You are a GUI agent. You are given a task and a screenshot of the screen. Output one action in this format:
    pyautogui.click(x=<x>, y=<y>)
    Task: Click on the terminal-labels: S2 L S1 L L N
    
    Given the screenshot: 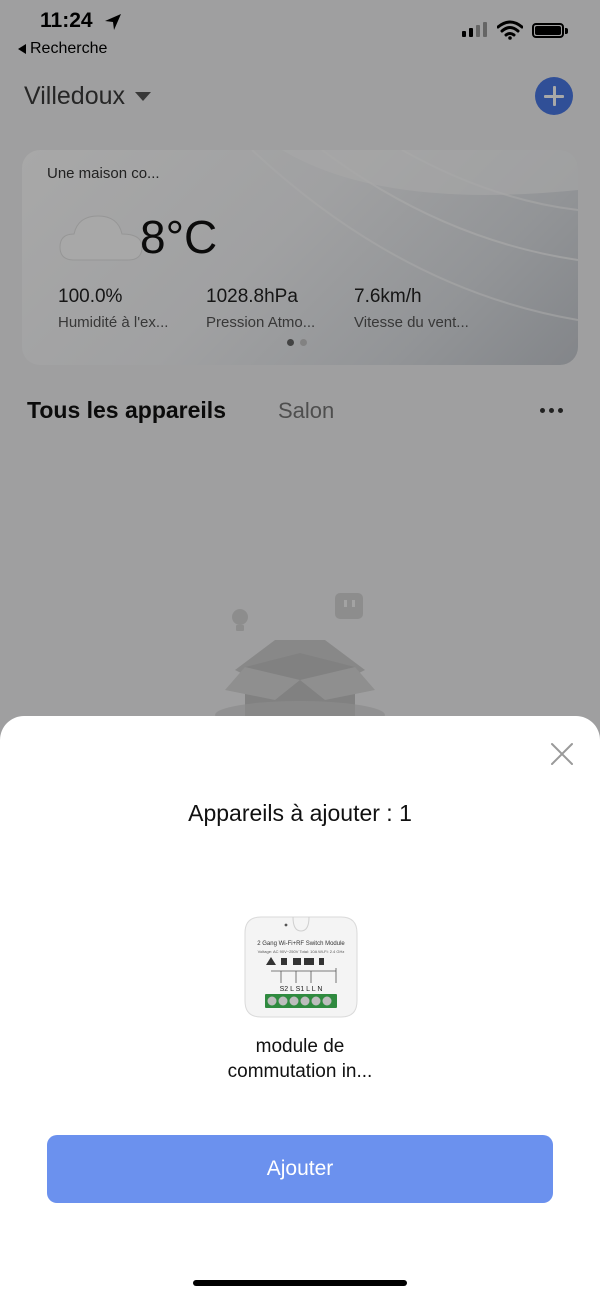 What is the action you would take?
    pyautogui.click(x=301, y=989)
    